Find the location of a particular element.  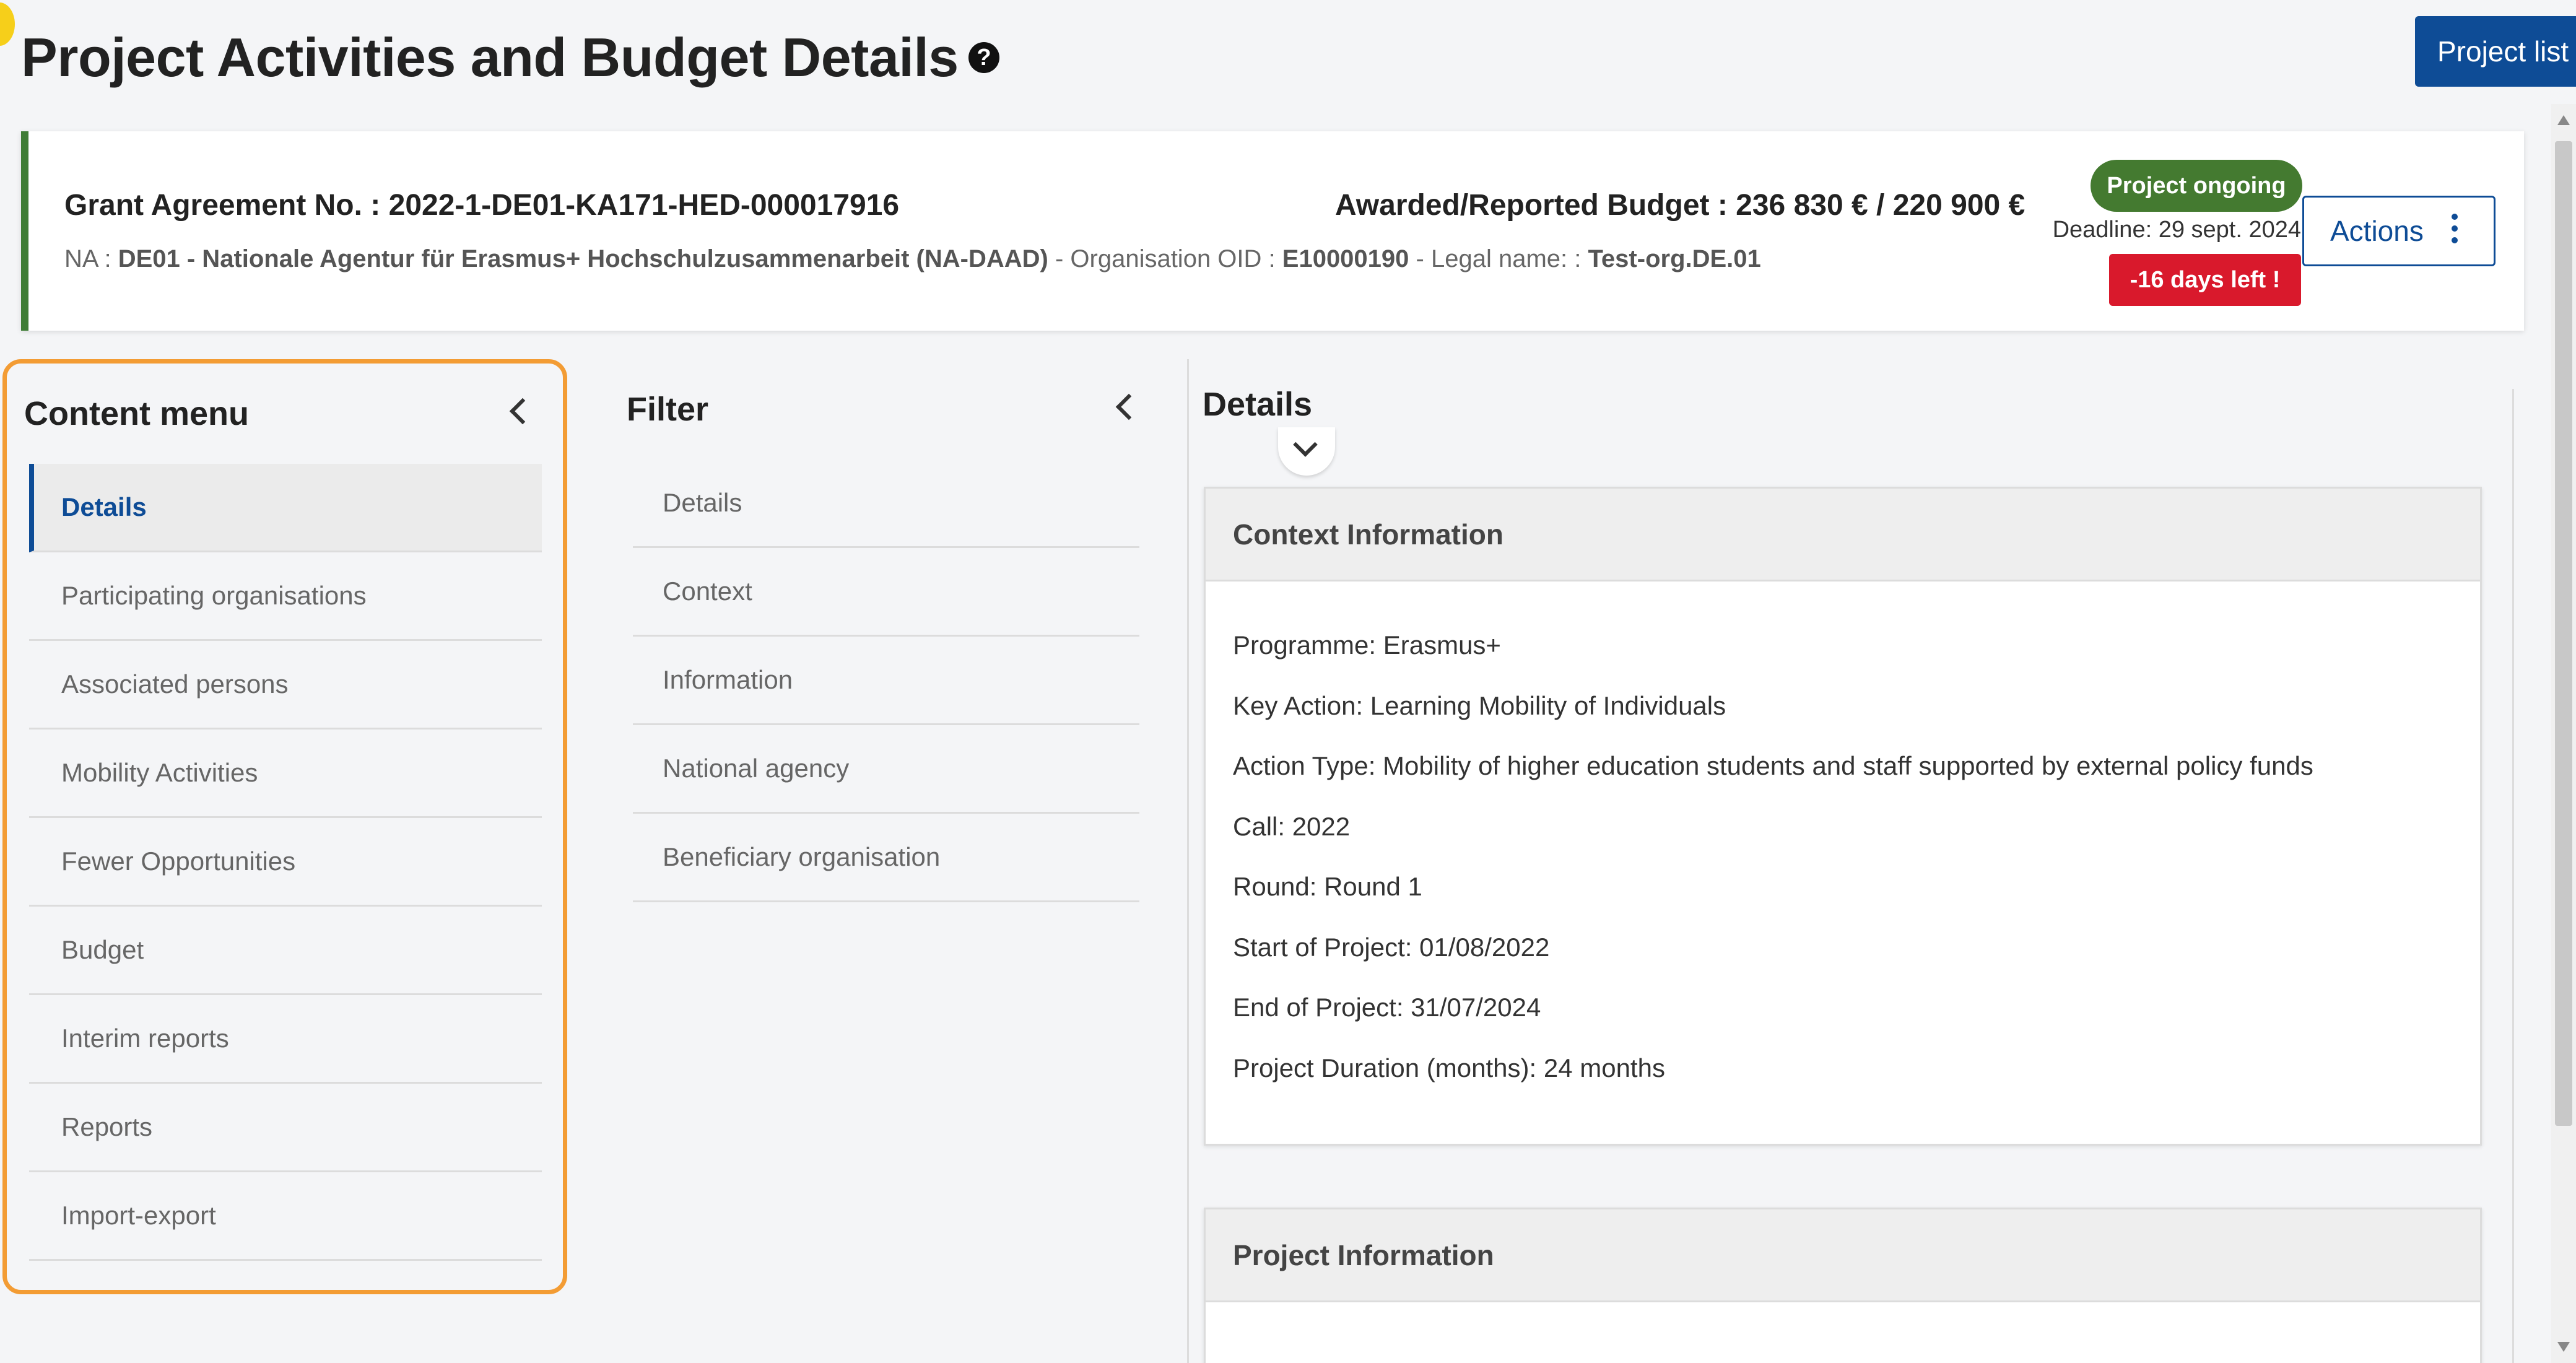

details-right-divider is located at coordinates (2513, 876).